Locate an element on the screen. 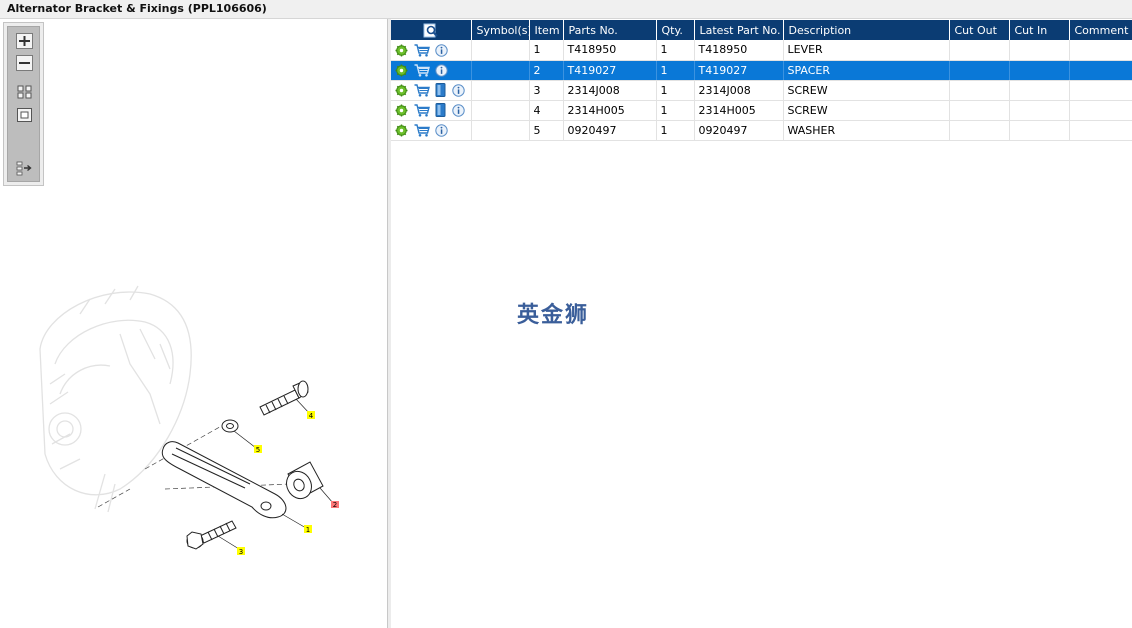  info-icon is located at coordinates (458, 110).